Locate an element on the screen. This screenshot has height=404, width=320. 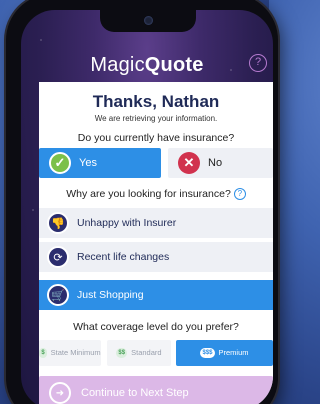
thumbs-down-icon: 👎 is located at coordinates (58, 223).